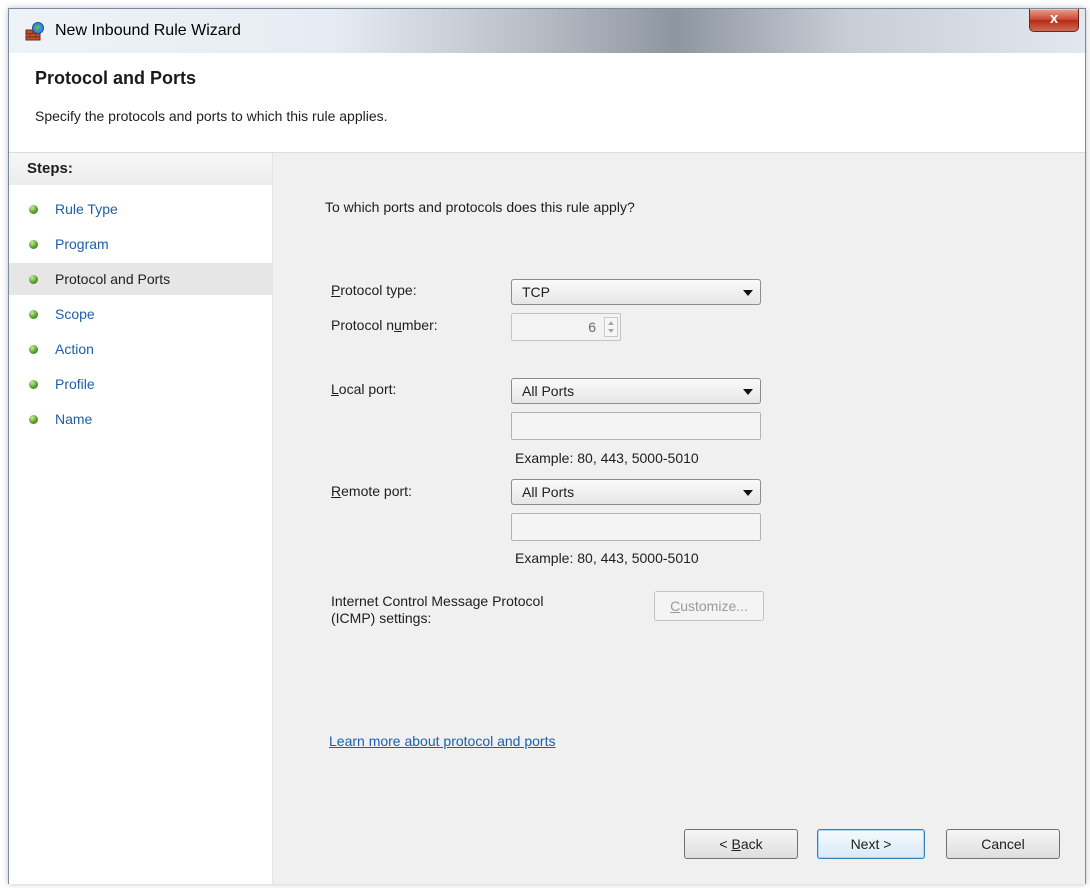 This screenshot has width=1090, height=888. What do you see at coordinates (636, 292) in the screenshot?
I see `protocol-type-select: TCP` at bounding box center [636, 292].